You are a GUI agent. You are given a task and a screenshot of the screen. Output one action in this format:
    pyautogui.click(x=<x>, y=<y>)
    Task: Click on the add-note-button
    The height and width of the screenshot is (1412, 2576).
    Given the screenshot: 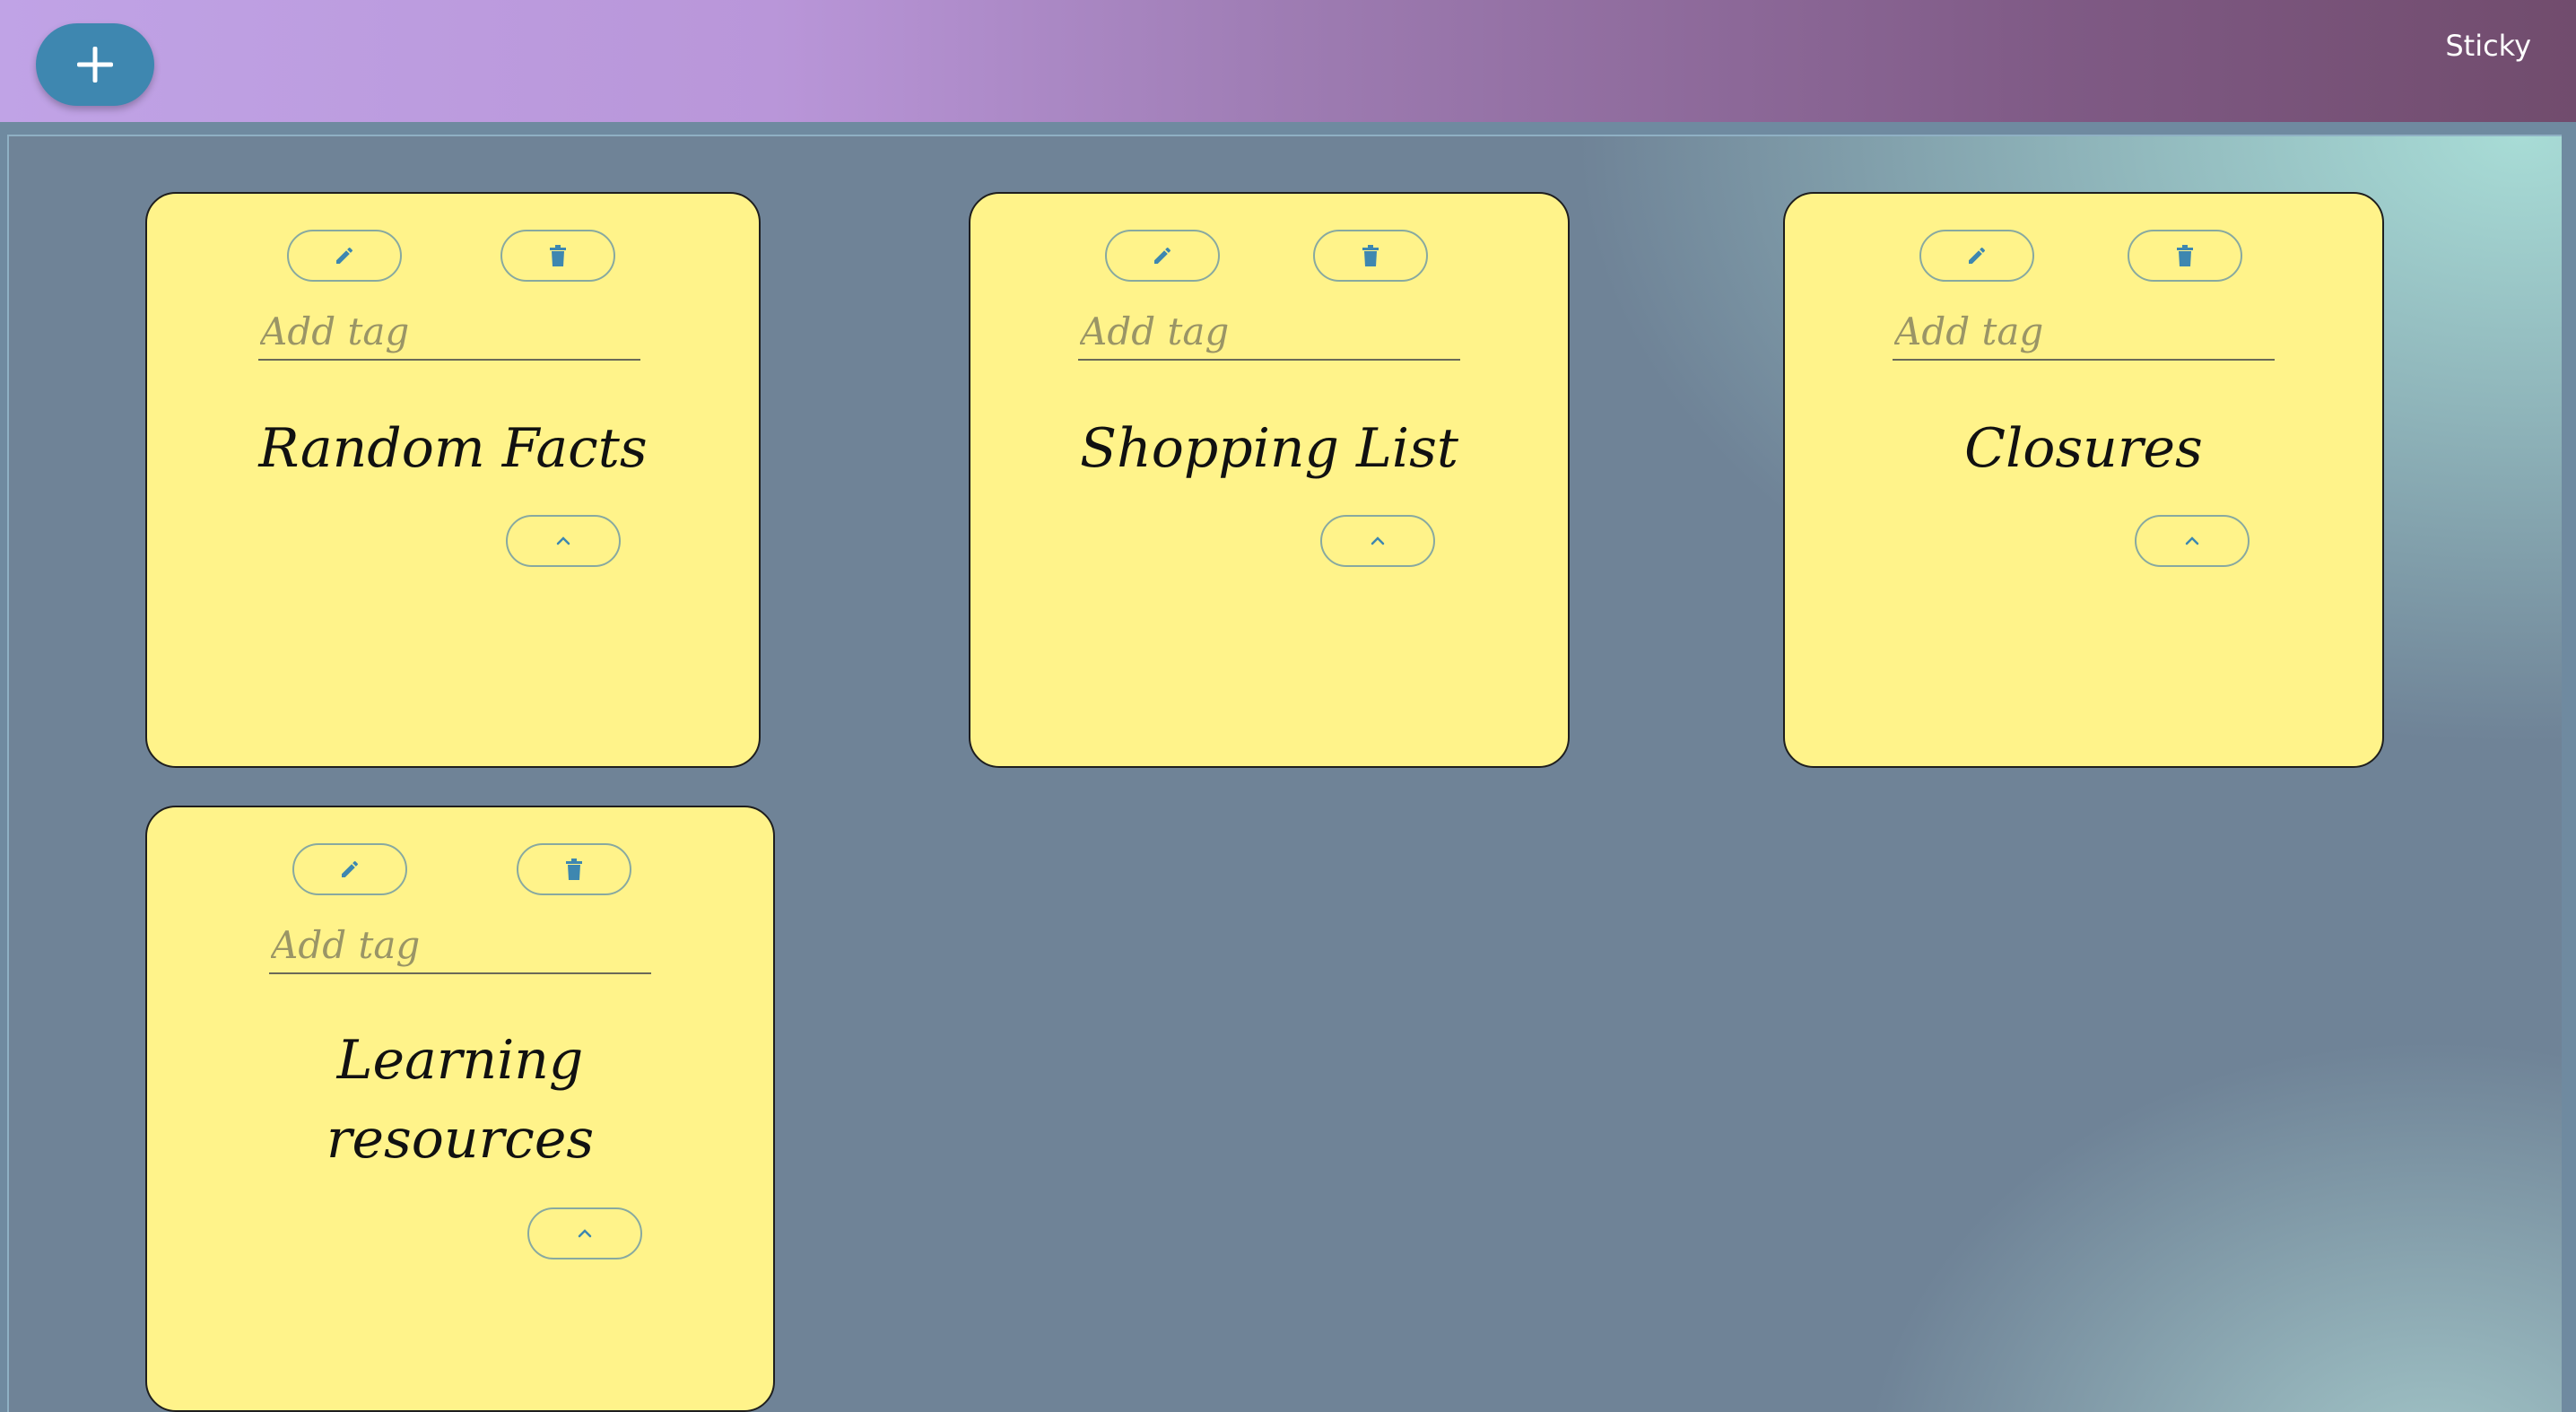 What is the action you would take?
    pyautogui.click(x=95, y=64)
    